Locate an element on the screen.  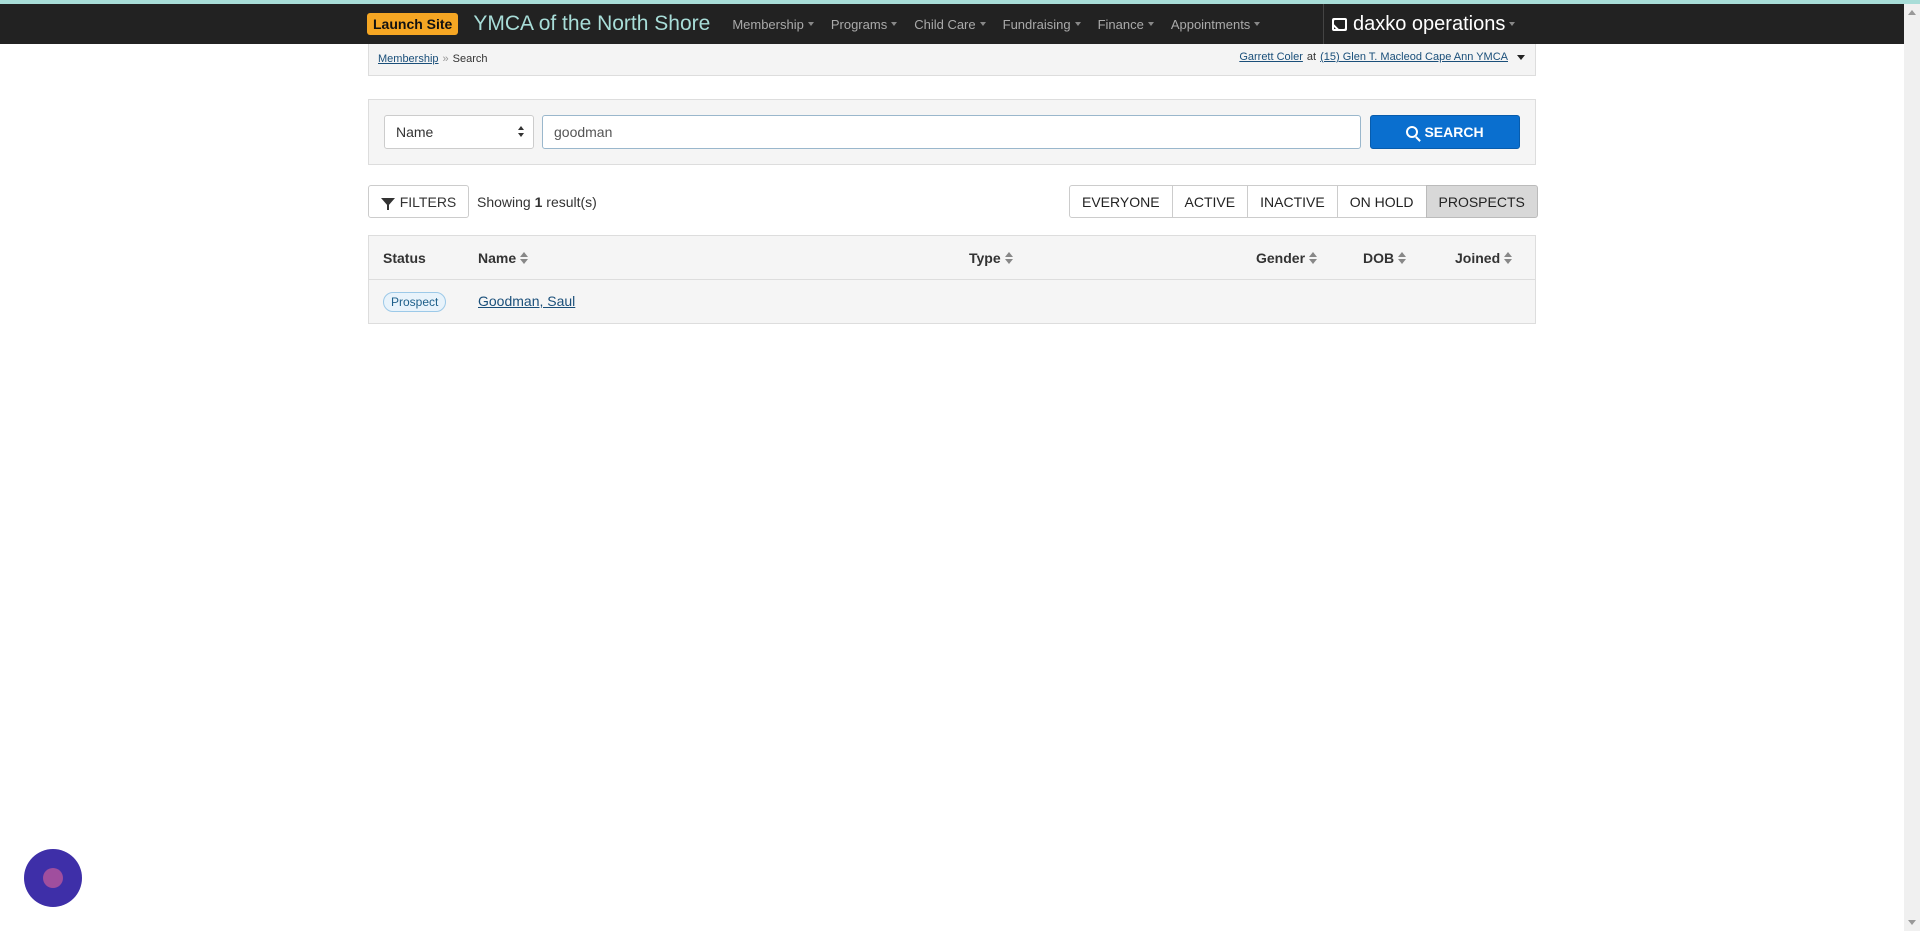
chat-bubble-icon is located at coordinates (53, 878).